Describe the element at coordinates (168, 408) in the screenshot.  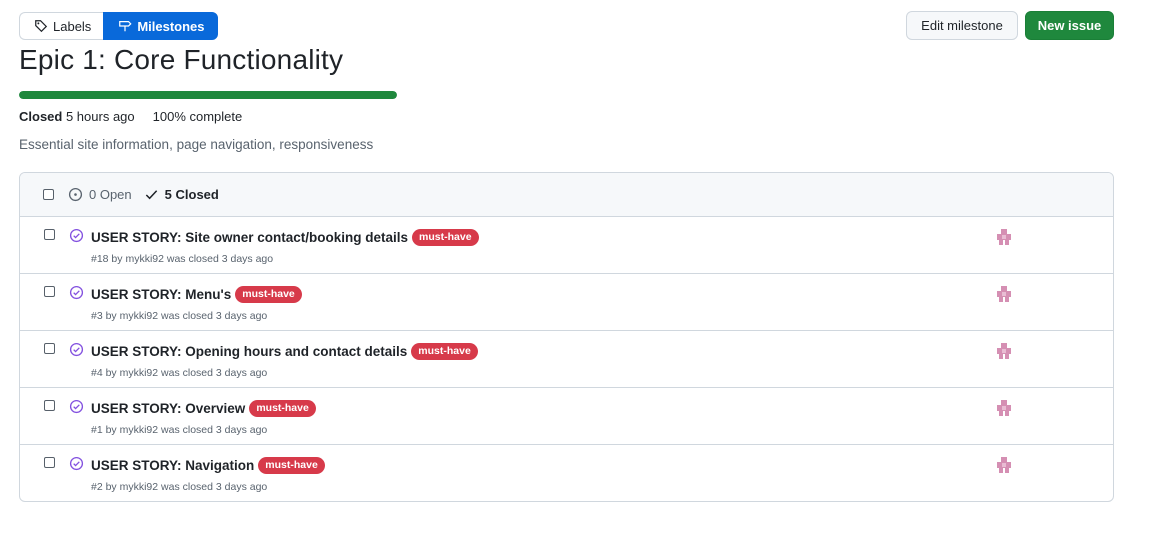
I see `issue-title: USER STORY: Overview` at that location.